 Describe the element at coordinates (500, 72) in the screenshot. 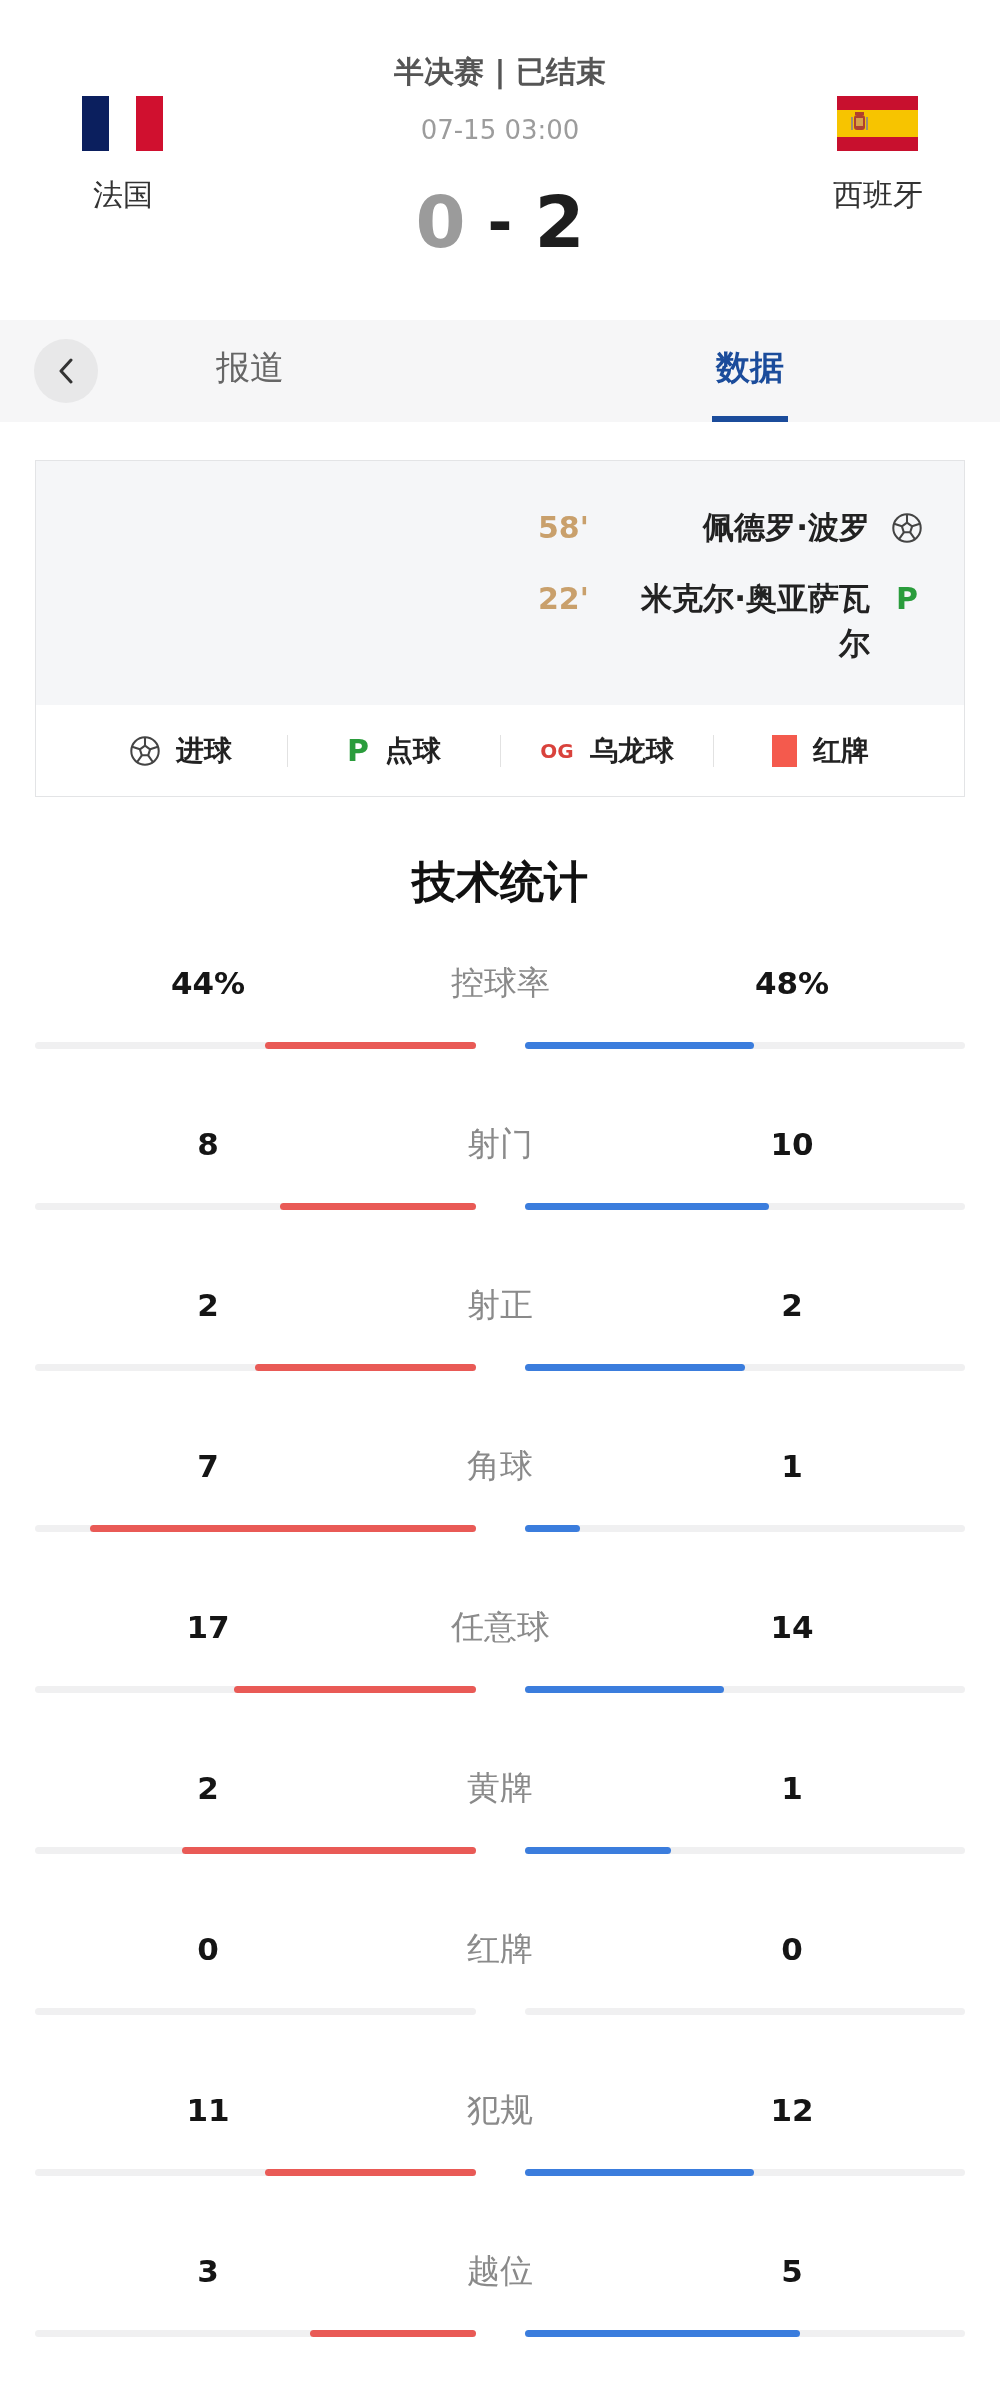

I see `match-stage-text: 半决赛 | 已结束` at that location.